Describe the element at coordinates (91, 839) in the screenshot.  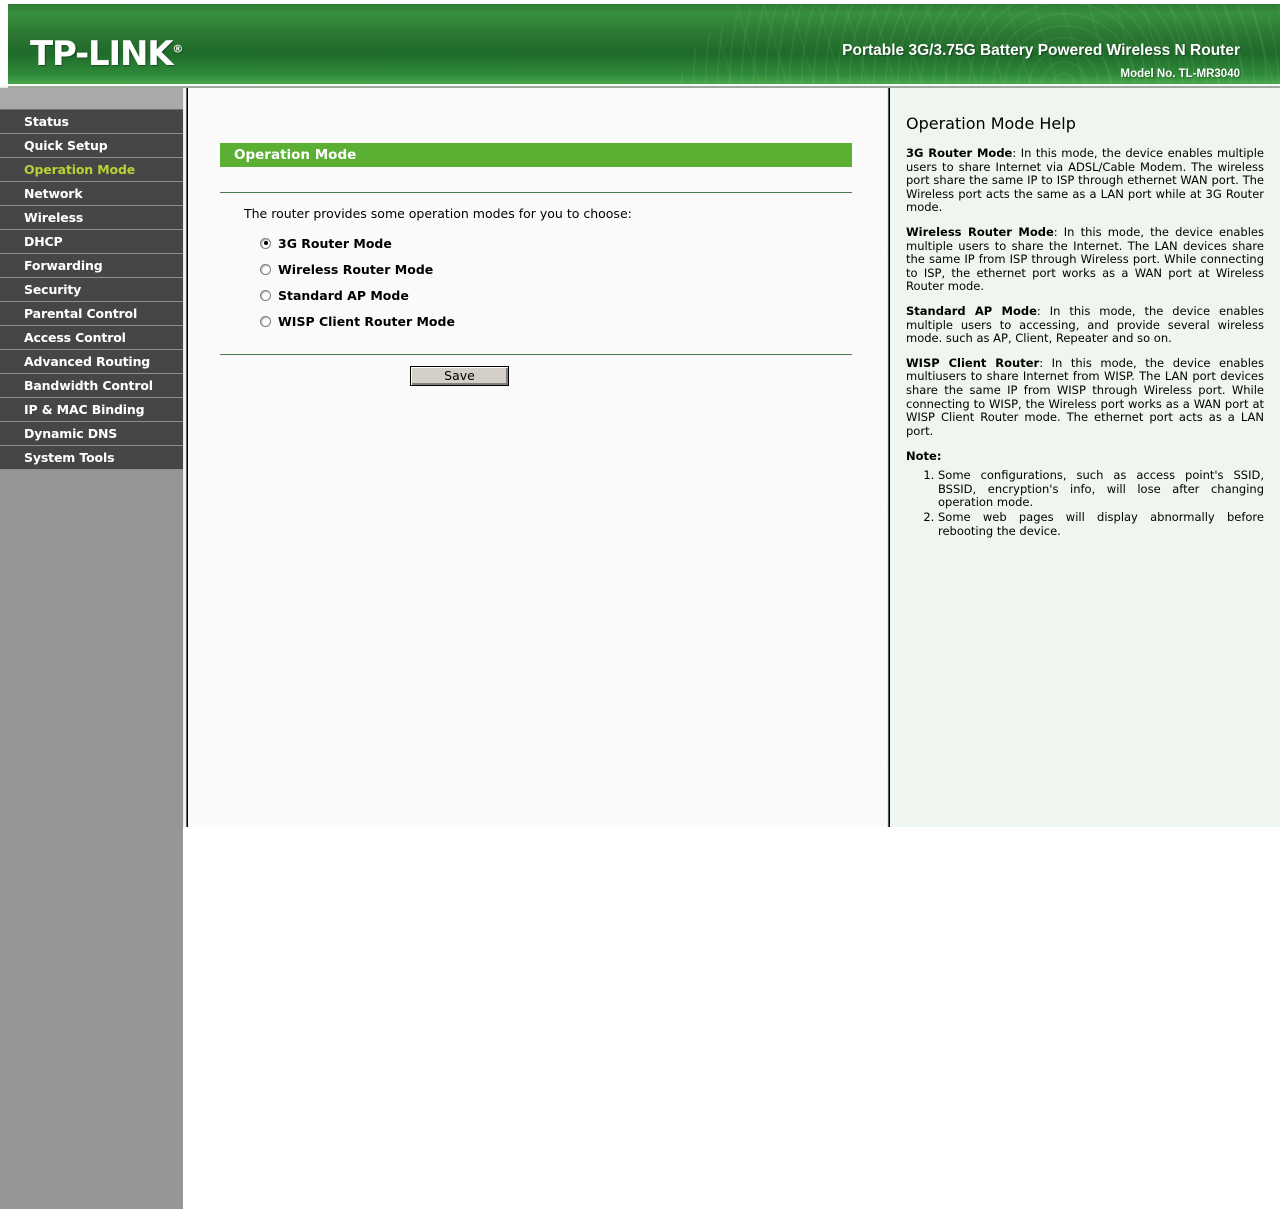
I see `sidebar-filler` at that location.